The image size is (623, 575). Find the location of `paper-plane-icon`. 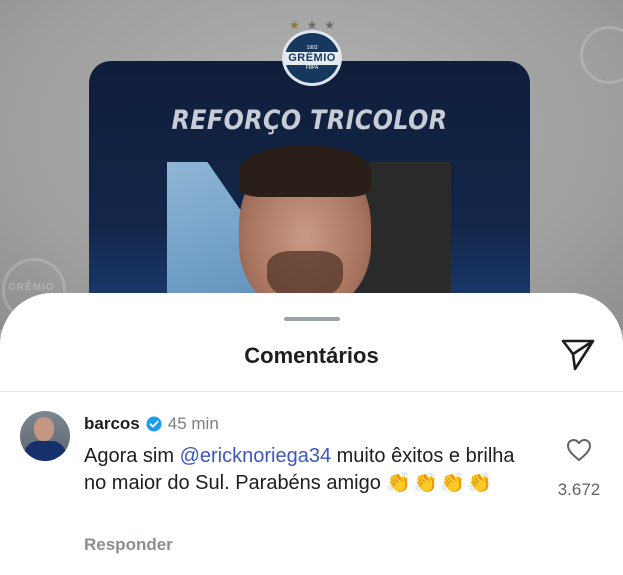

paper-plane-icon is located at coordinates (578, 355).